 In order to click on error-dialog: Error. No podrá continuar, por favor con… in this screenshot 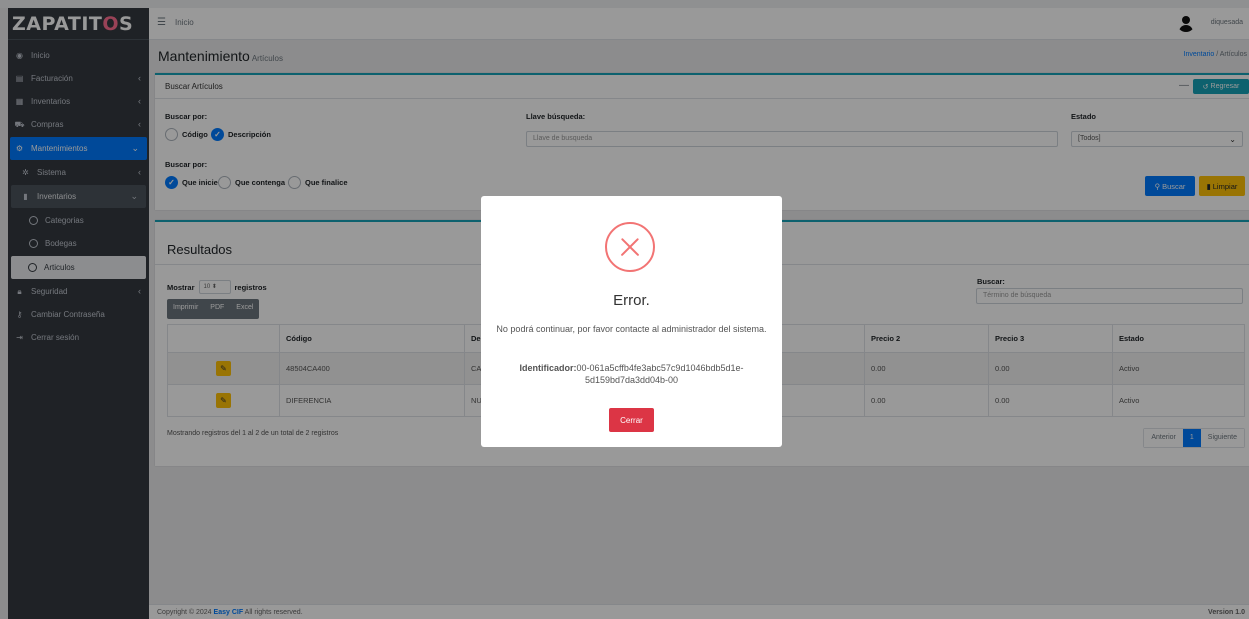, I will do `click(631, 321)`.